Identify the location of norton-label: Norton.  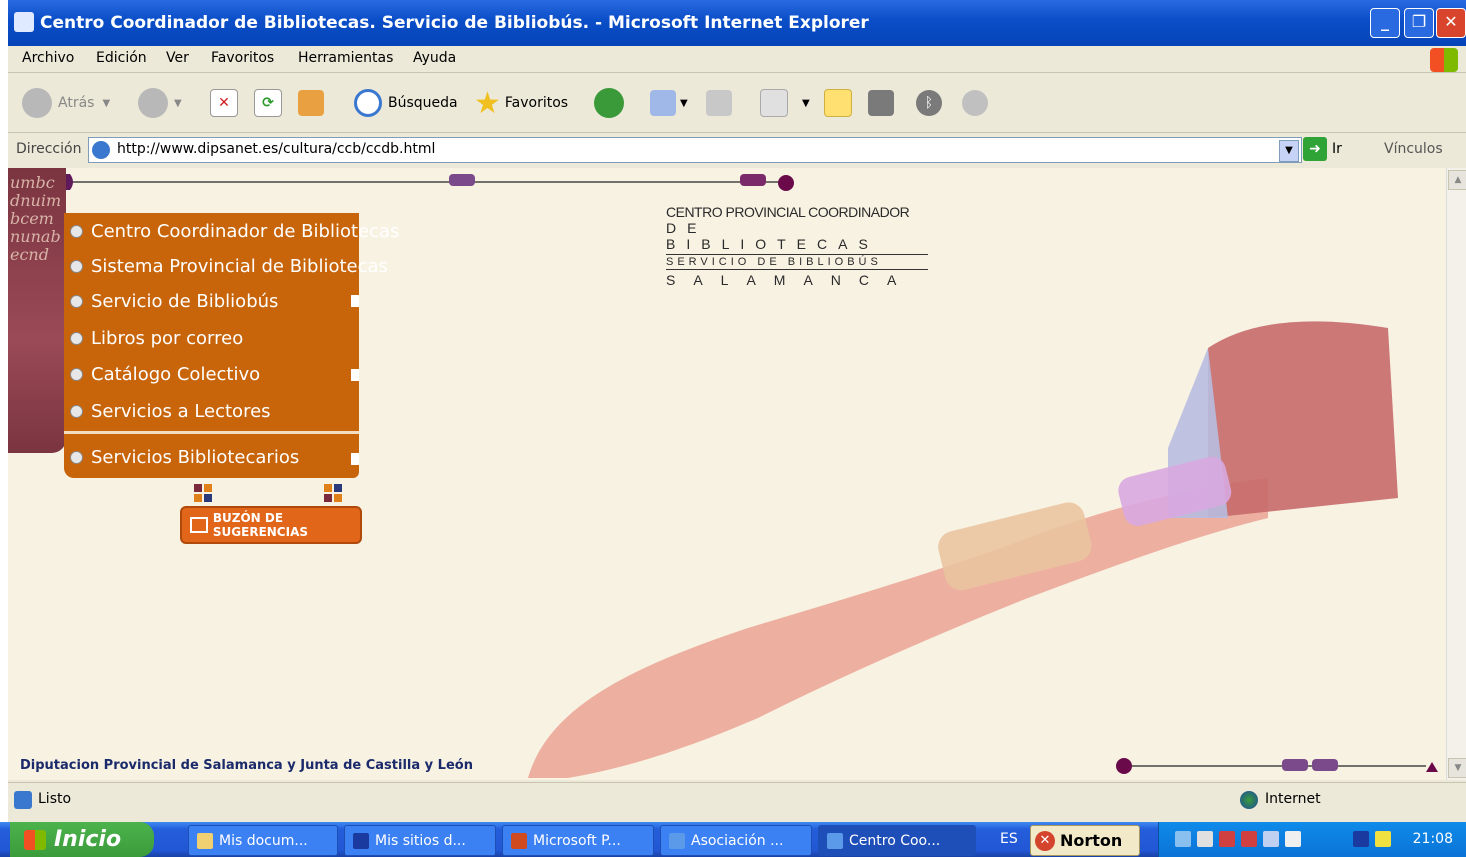
(1091, 840).